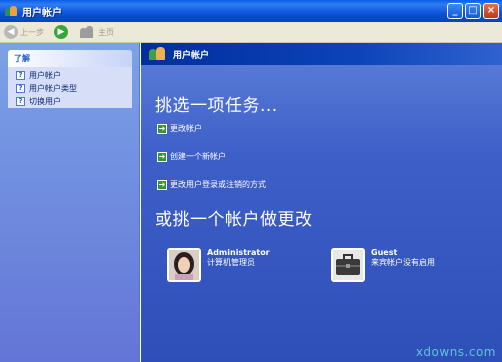 The width and height of the screenshot is (502, 362). I want to click on sidebar-item-account-types: ? 用户帐户类型, so click(74, 88).